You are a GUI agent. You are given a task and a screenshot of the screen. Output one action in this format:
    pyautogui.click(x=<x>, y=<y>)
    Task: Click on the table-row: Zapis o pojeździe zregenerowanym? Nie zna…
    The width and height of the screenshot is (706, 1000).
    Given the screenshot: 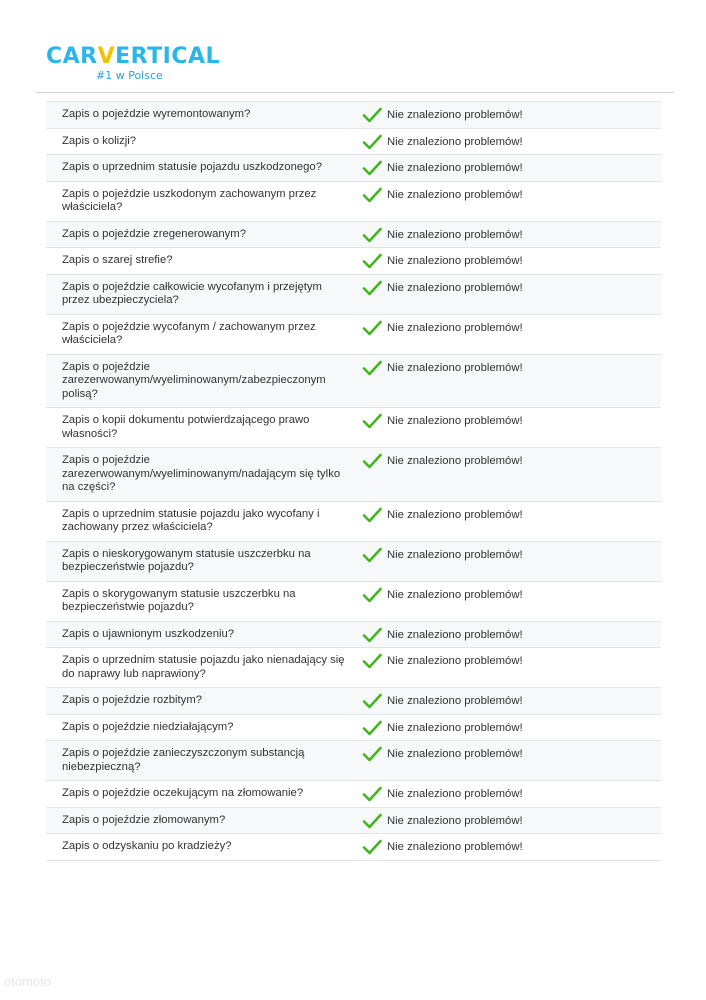 What is the action you would take?
    pyautogui.click(x=353, y=234)
    